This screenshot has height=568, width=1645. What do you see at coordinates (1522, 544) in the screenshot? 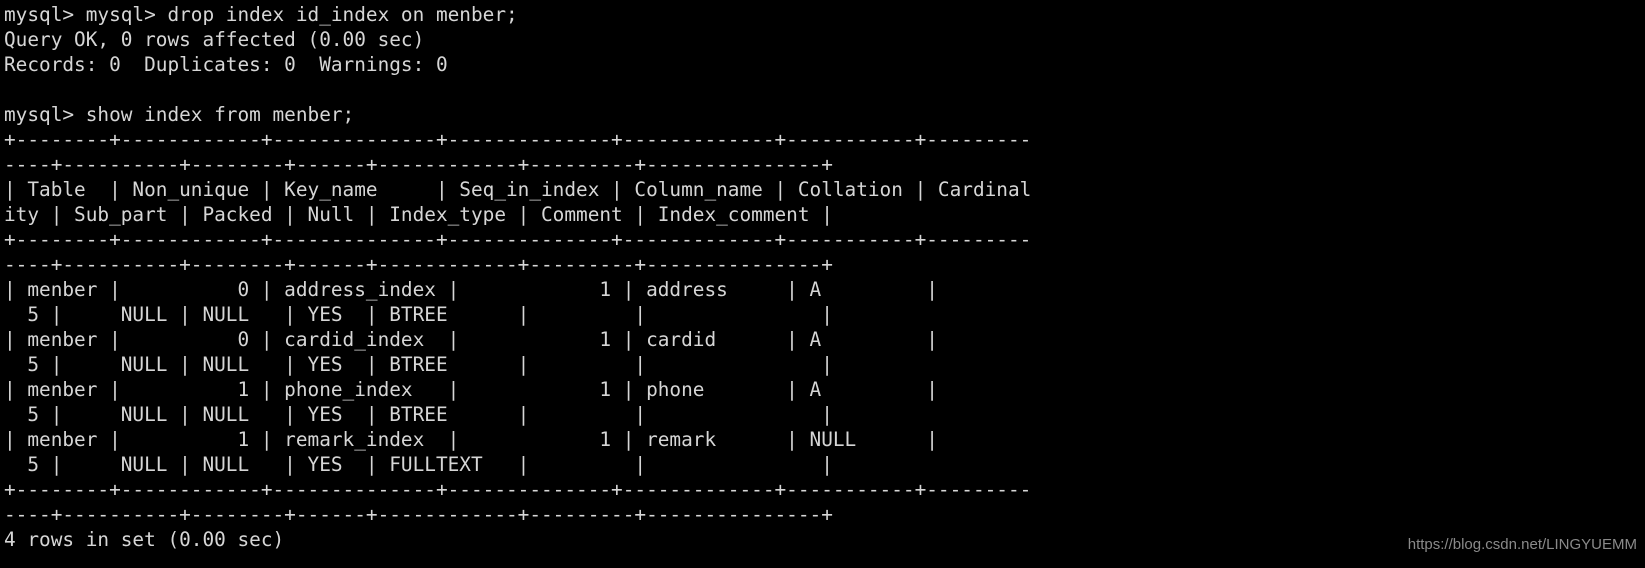
I see `watermark-url: https://blog.csdn.net/LINGYUEMM` at bounding box center [1522, 544].